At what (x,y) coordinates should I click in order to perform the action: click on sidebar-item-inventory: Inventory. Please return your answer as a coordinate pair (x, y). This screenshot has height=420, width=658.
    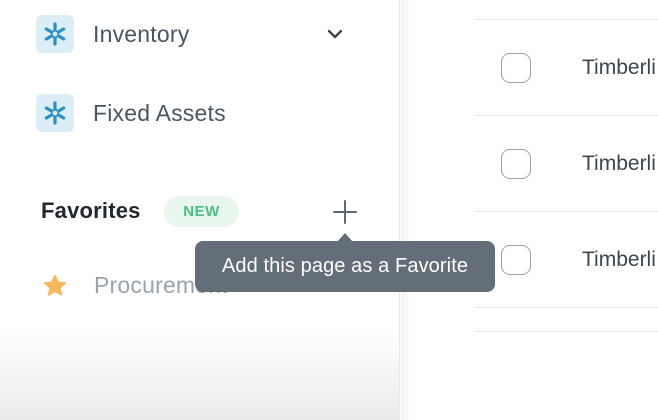
    Looking at the image, I should click on (112, 34).